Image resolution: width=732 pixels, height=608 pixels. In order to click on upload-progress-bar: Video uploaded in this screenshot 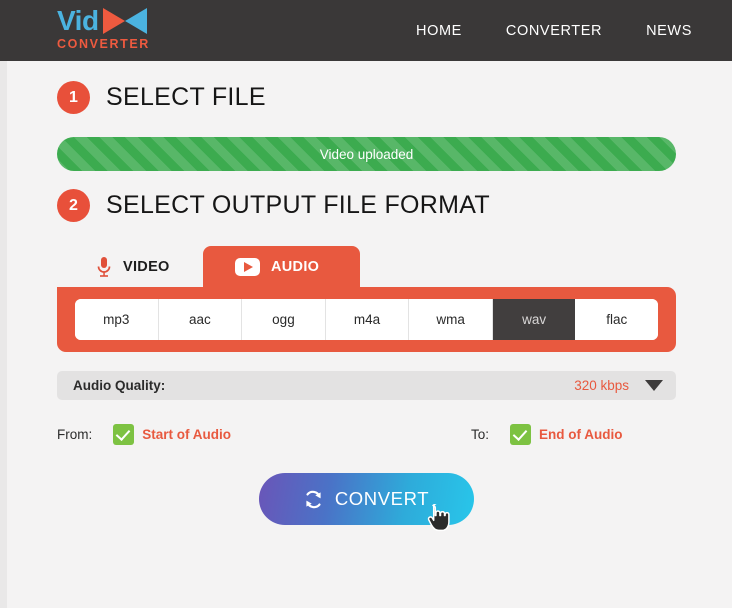, I will do `click(366, 154)`.